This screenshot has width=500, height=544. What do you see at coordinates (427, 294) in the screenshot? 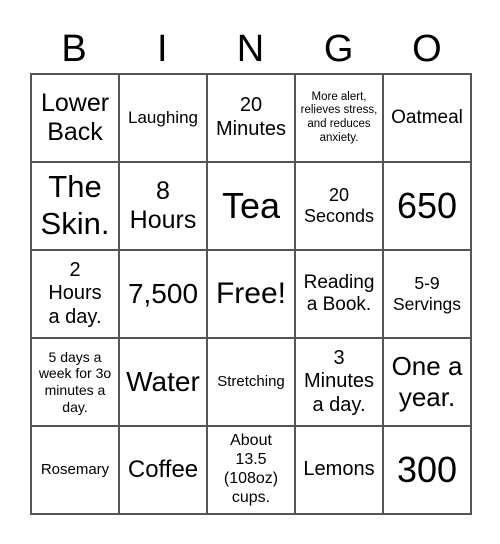
I see `bingo-cell: 5-9 Servings` at bounding box center [427, 294].